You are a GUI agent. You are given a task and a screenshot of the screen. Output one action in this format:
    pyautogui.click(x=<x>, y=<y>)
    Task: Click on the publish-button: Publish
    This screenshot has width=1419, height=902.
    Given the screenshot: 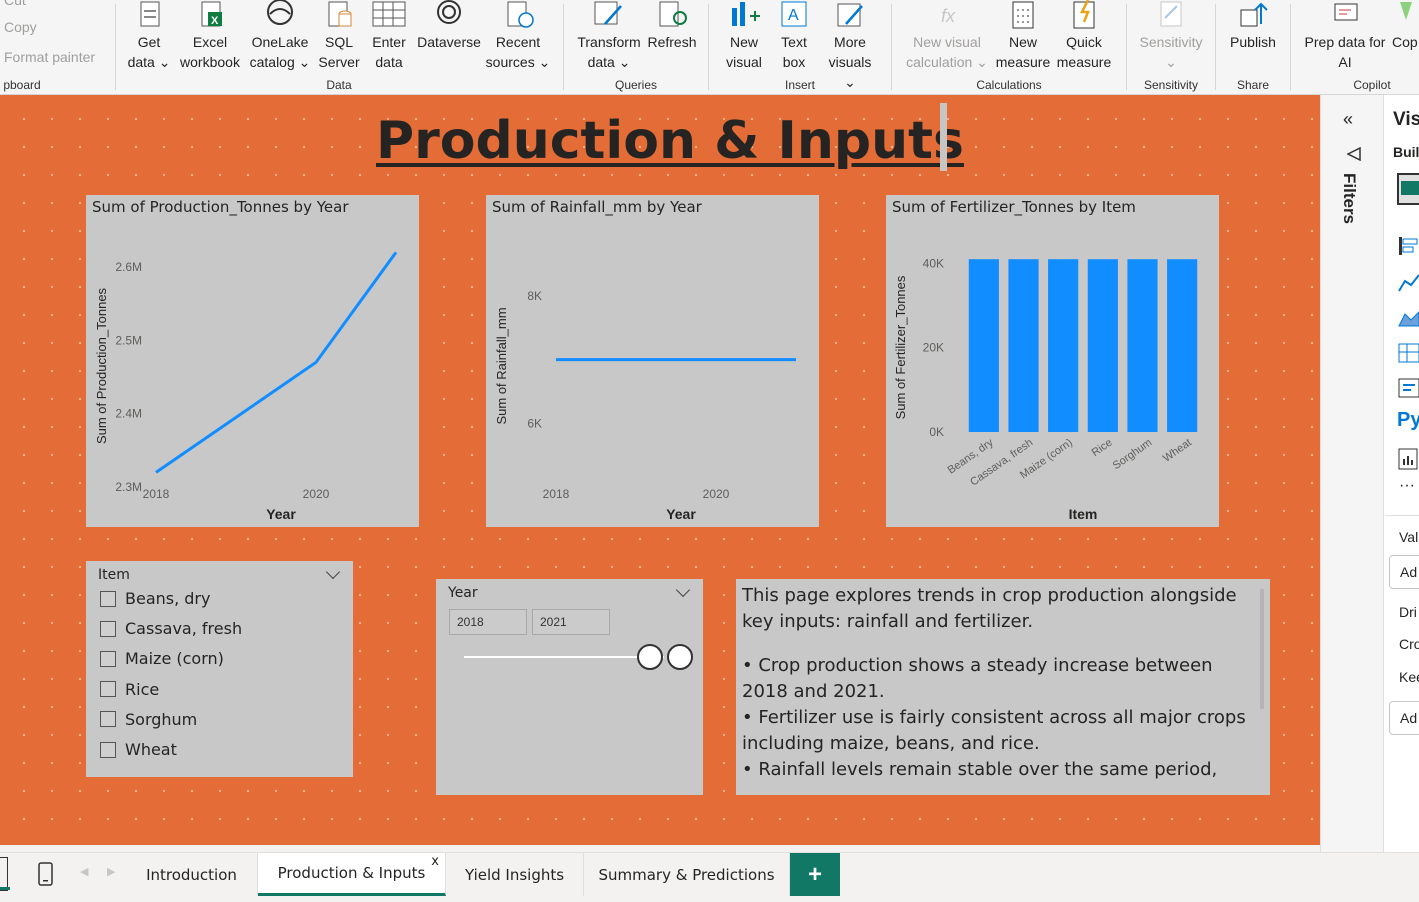 What is the action you would take?
    pyautogui.click(x=1253, y=26)
    